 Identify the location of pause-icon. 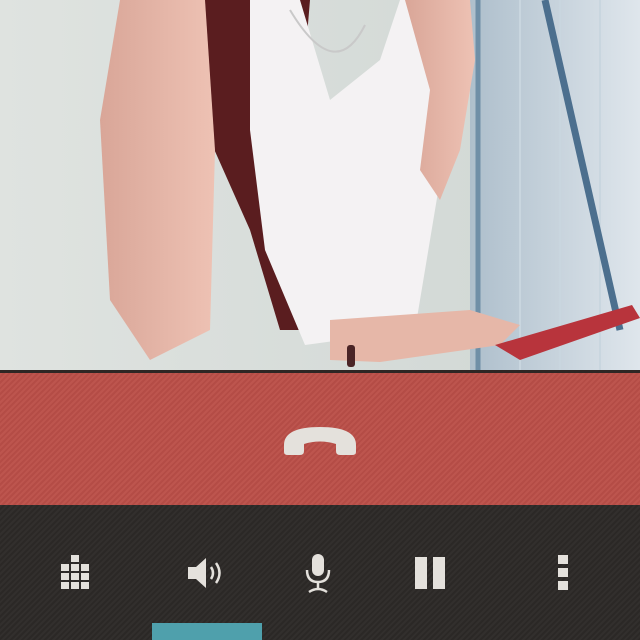
(430, 573).